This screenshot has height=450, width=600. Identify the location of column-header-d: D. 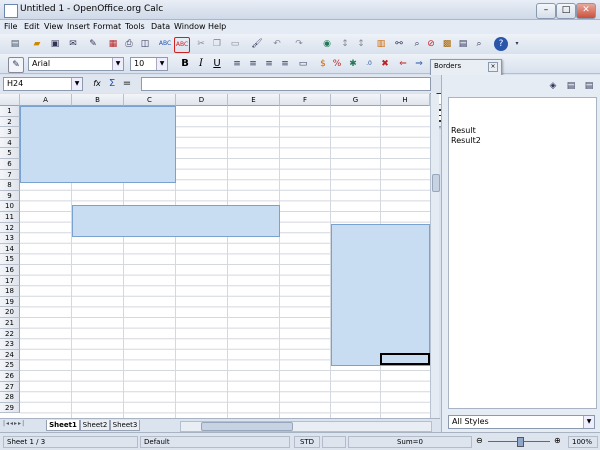
(202, 100).